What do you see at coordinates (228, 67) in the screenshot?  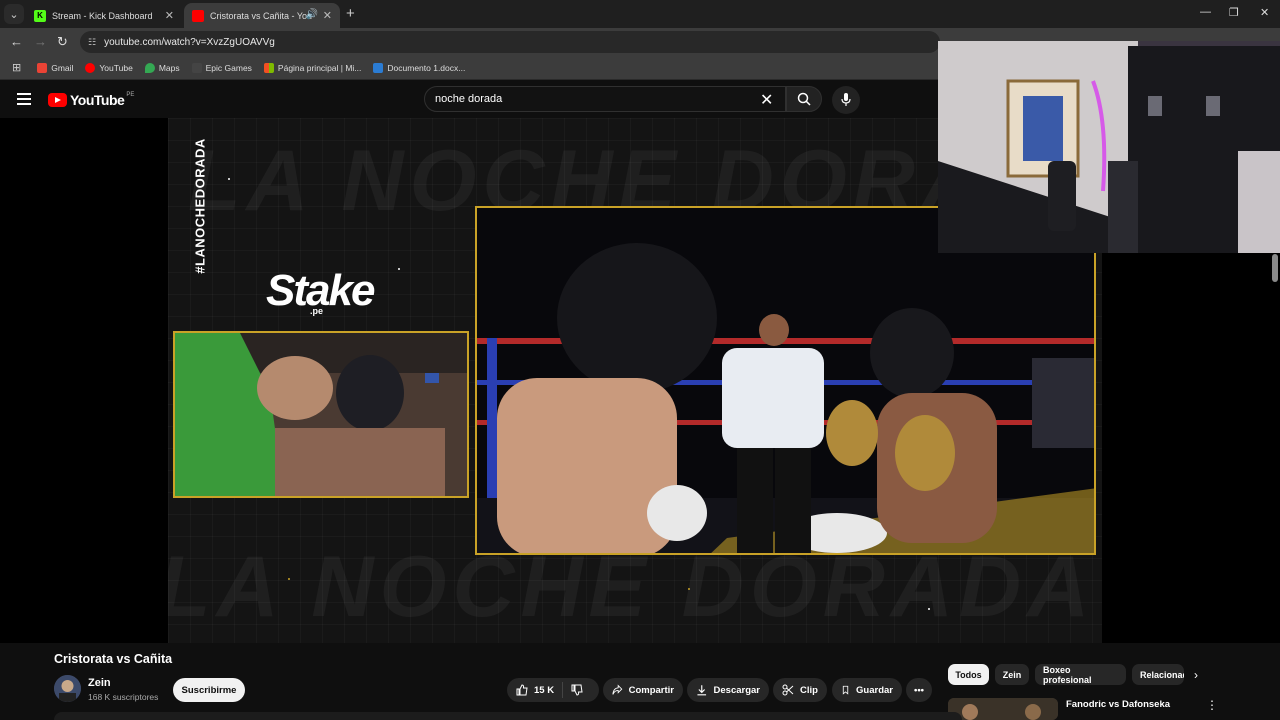 I see `bookmark-label: Epic Games` at bounding box center [228, 67].